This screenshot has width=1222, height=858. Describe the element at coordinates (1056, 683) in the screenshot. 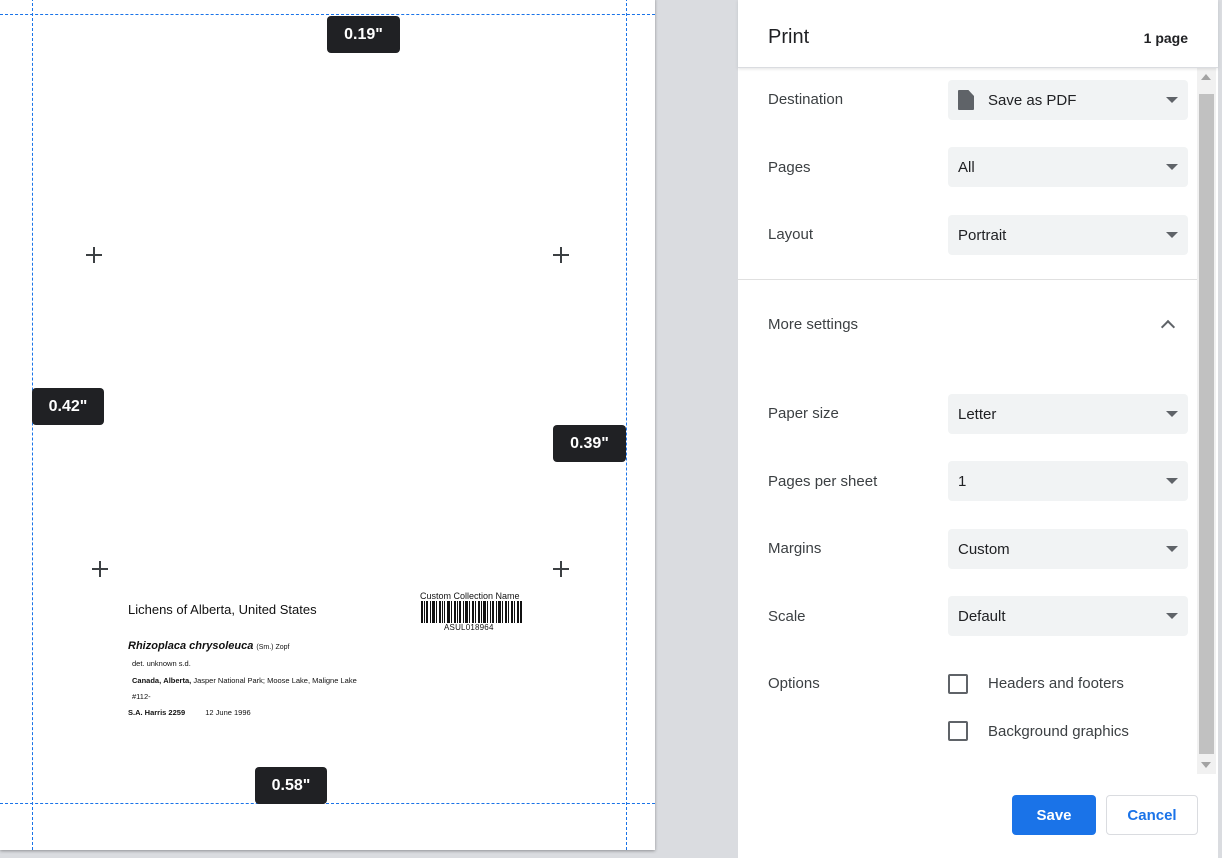

I see `headers-footers-label: Headers and footers` at that location.